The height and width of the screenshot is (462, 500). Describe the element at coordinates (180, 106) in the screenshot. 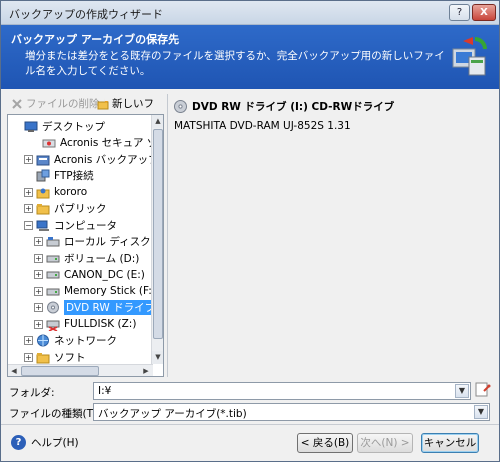

I see `dvd-disc-icon` at that location.